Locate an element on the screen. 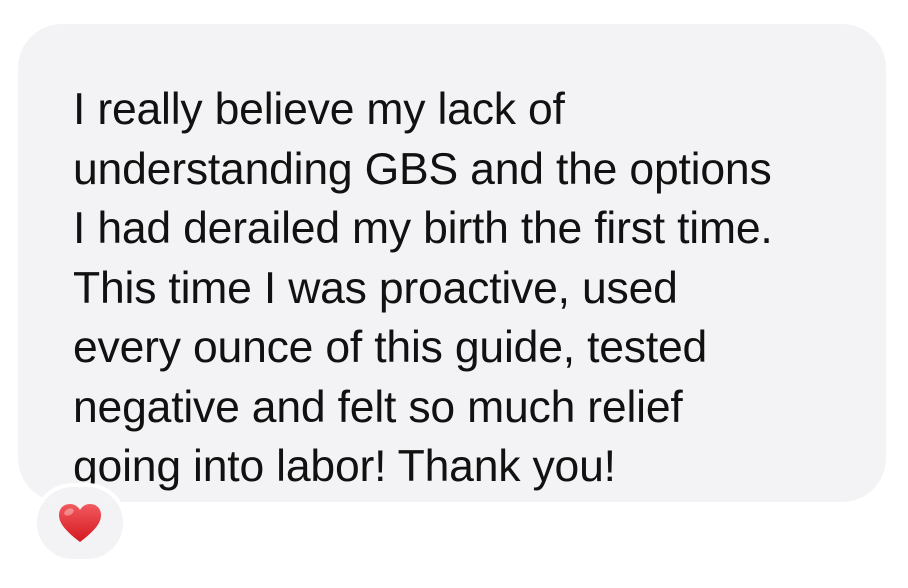 The image size is (908, 588). message-line: negative and felt so much relief is located at coordinates (378, 407).